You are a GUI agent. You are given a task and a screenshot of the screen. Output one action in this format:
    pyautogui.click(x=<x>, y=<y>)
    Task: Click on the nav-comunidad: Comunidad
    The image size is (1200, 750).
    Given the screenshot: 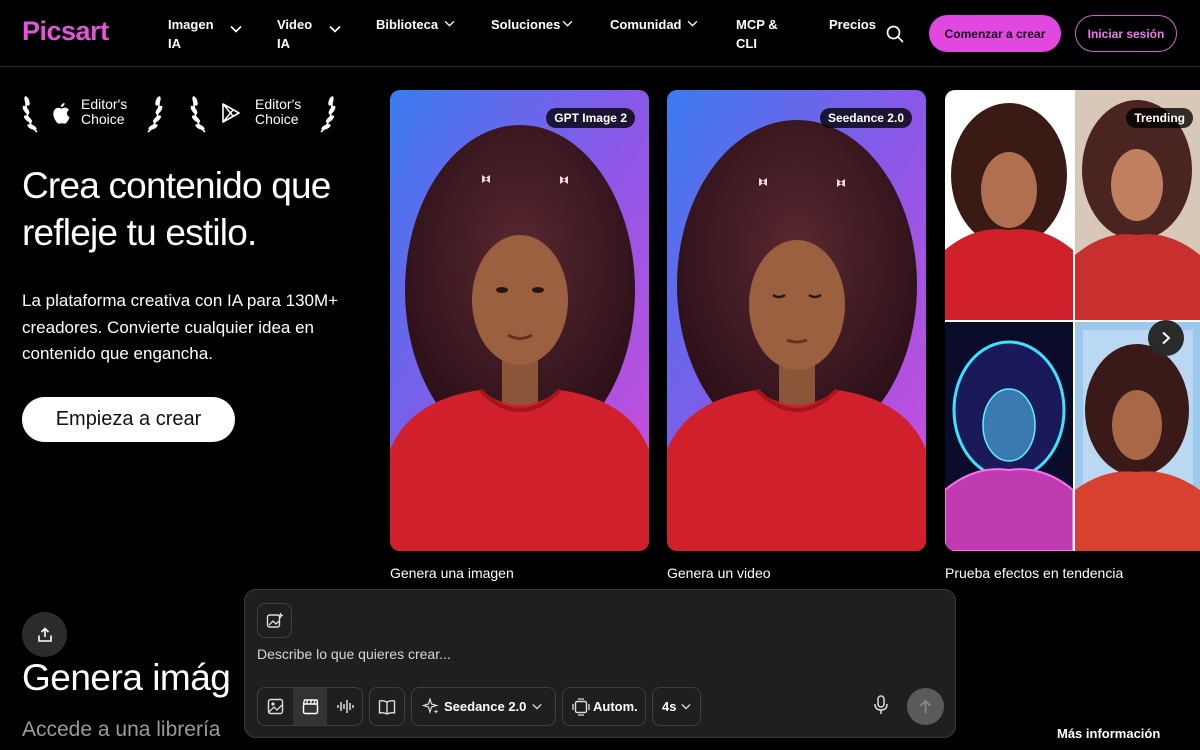 What is the action you would take?
    pyautogui.click(x=654, y=24)
    